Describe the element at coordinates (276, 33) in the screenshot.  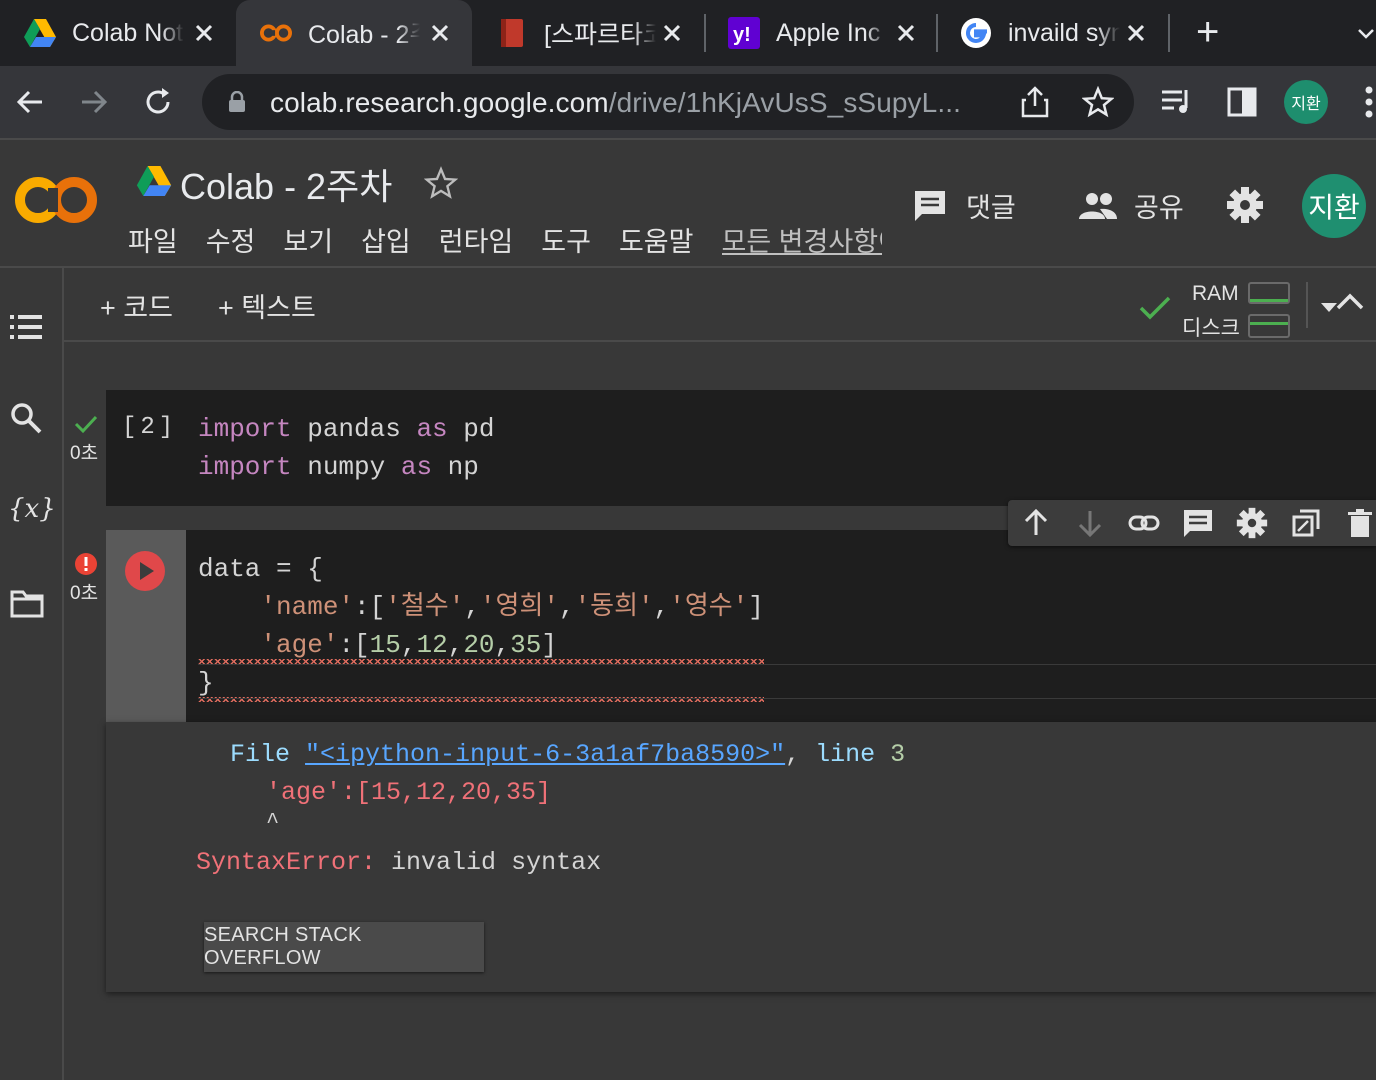
I see `colab-icon` at that location.